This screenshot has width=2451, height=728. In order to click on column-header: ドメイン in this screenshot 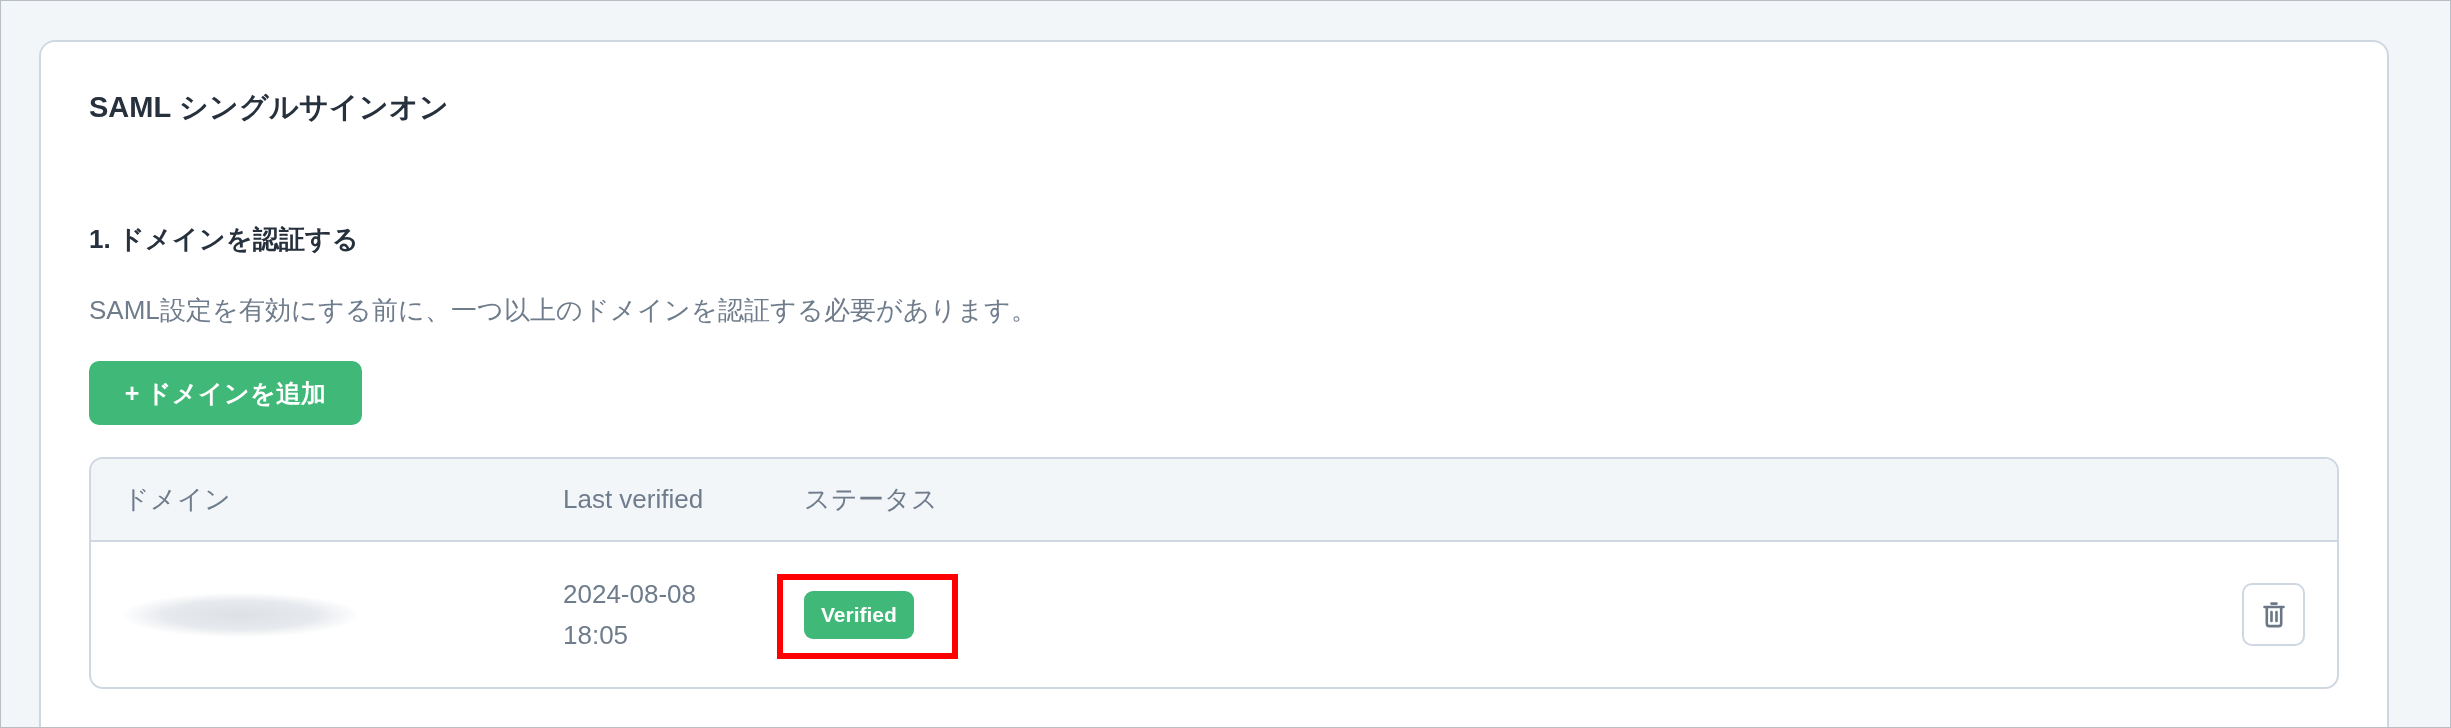, I will do `click(177, 499)`.